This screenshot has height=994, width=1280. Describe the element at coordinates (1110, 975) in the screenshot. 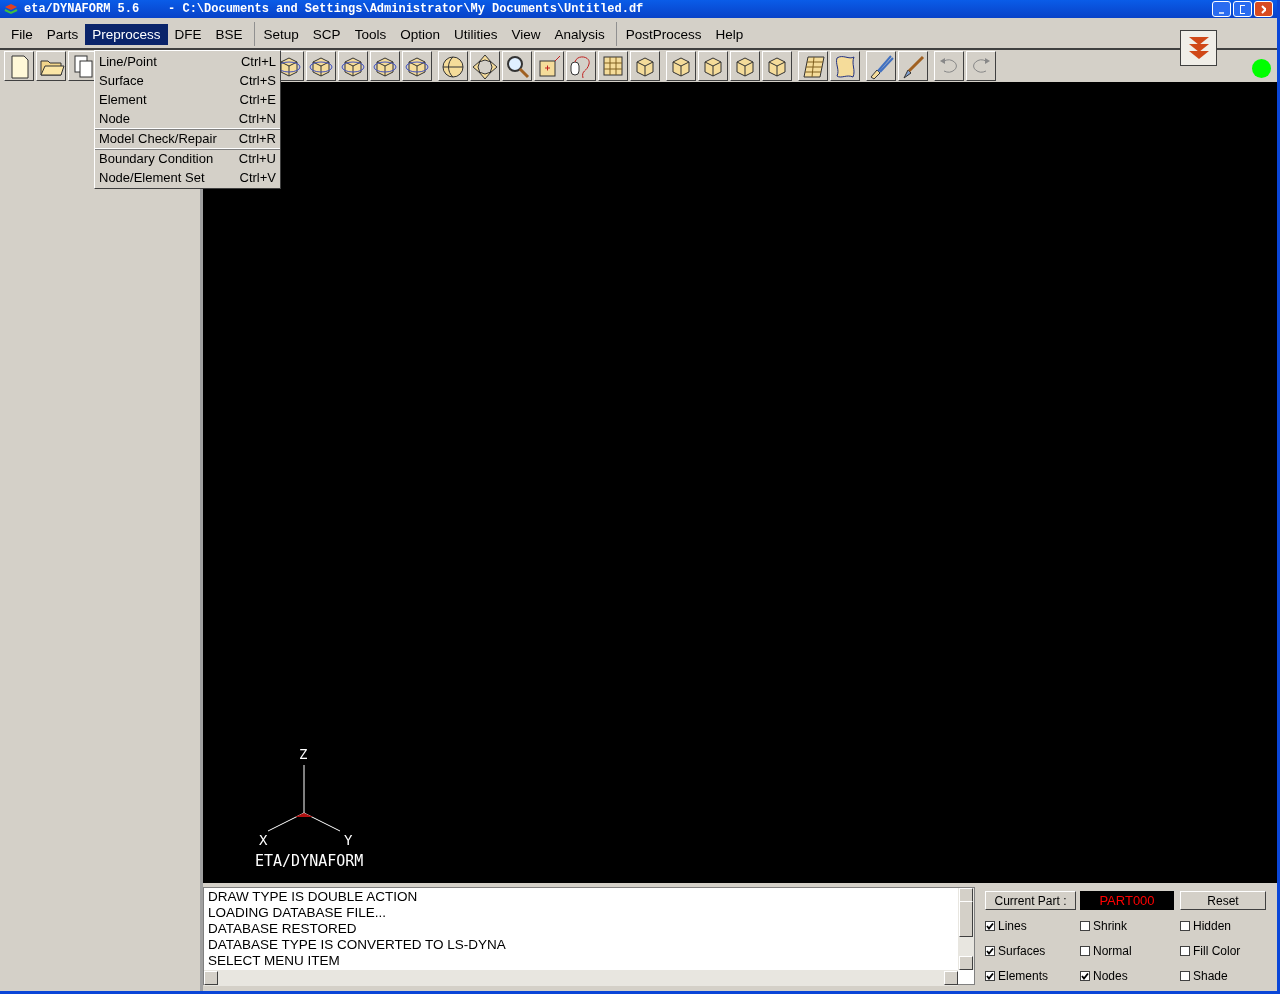

I see `checkbox-label: Nodes` at that location.